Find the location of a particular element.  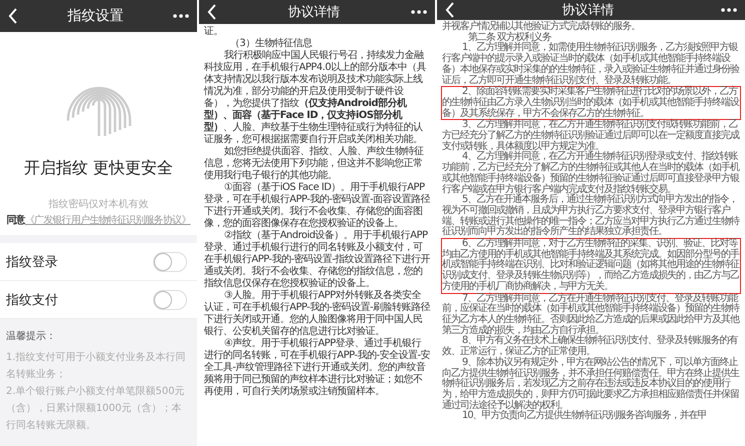

agreement-paragraph: ①面容（基于iOS Face ID）。用于手机银行APP登录，可在手机银行APP-我的-密码设置-面容设置路径下进行开通或关闭。我行不会收集、存储您的面容图像，您的面容图像保存在您授权验证的设备上。 is located at coordinates (317, 206).